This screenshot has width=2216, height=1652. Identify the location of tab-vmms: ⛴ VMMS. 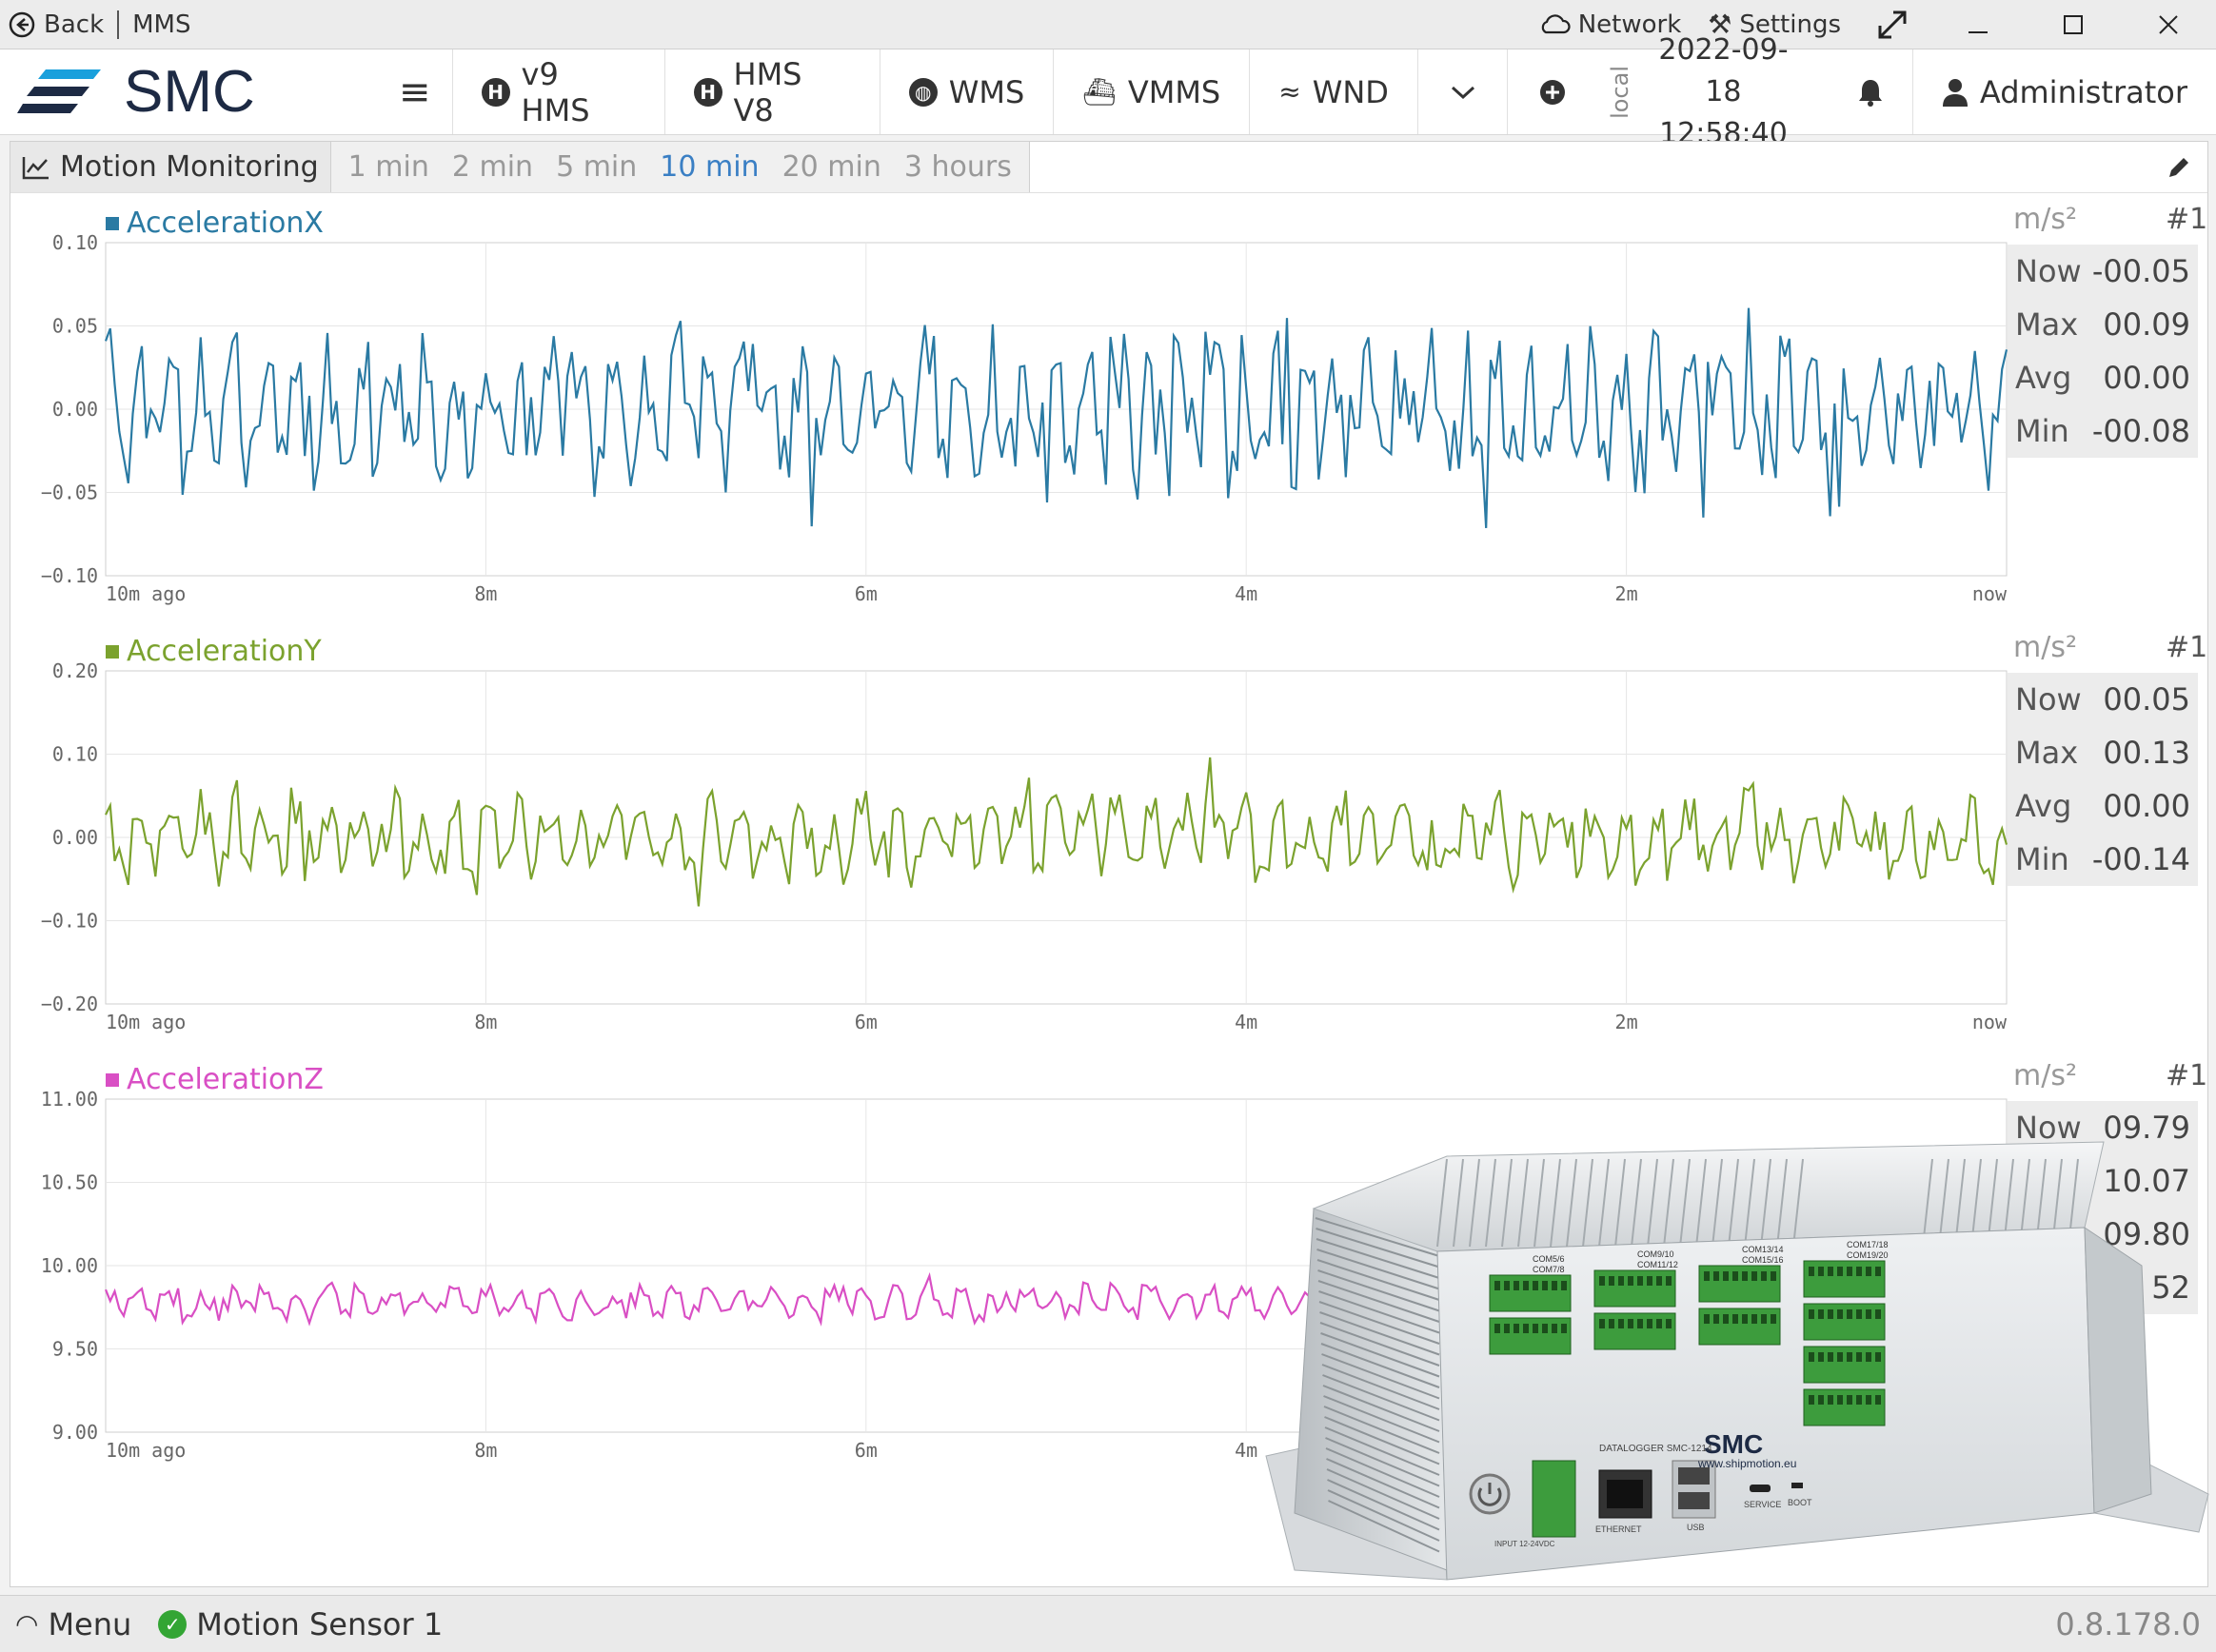
(1152, 92).